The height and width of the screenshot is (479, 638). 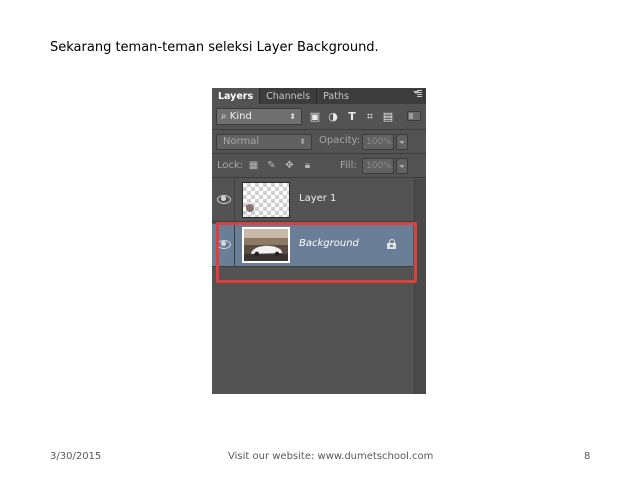 What do you see at coordinates (414, 116) in the screenshot?
I see `filter-toggle` at bounding box center [414, 116].